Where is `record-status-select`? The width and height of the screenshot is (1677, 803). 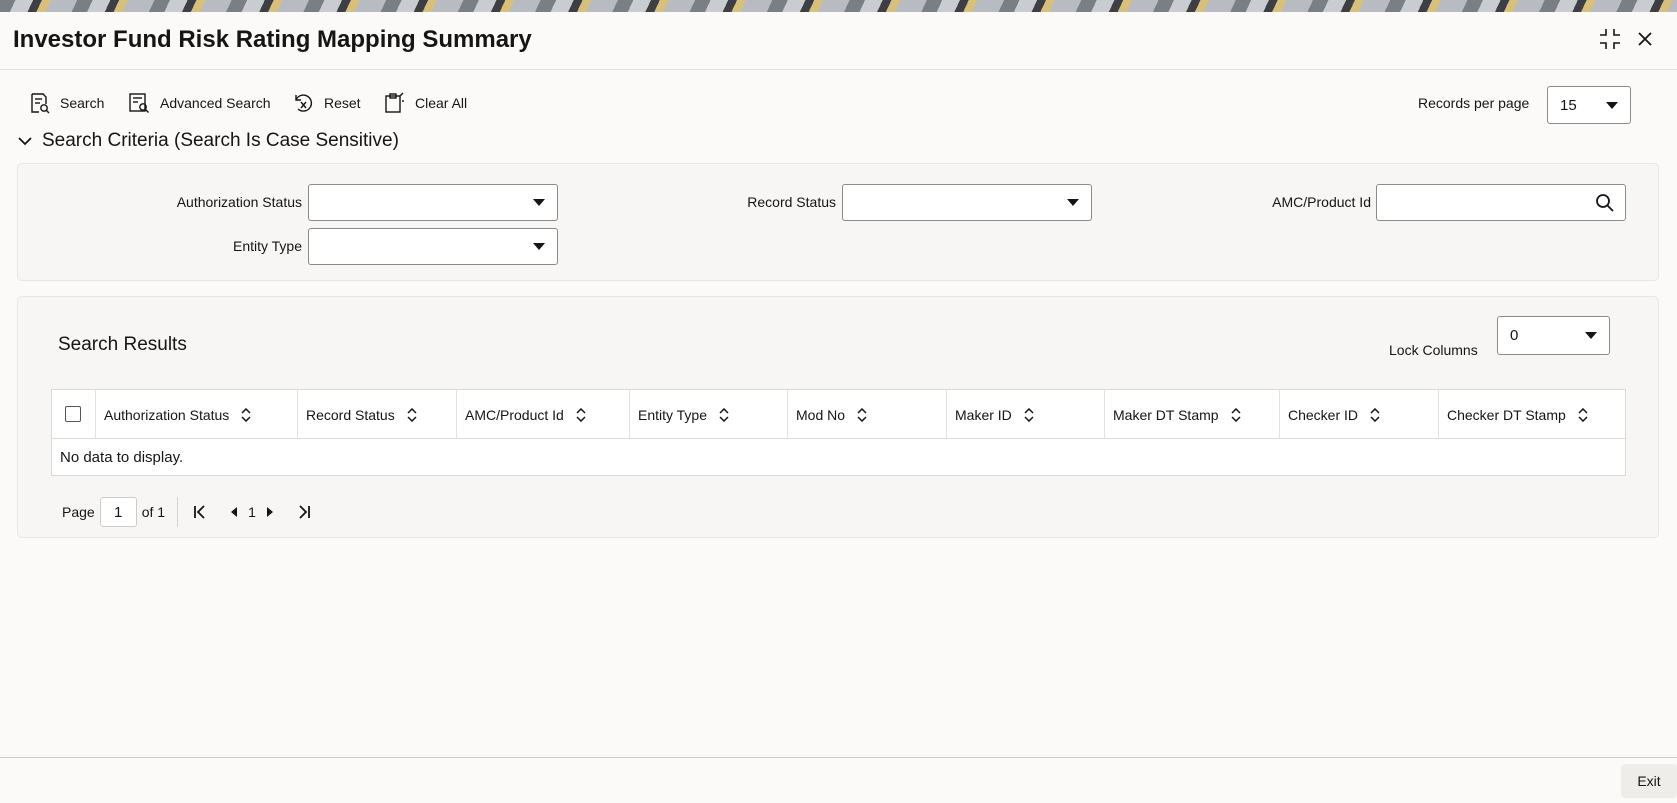 record-status-select is located at coordinates (967, 202).